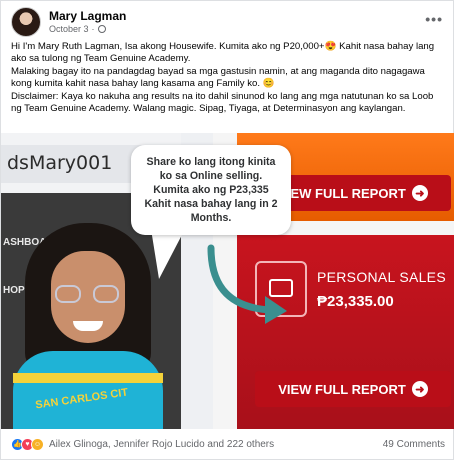  I want to click on personal-sales-label: PERSONAL SALES, so click(381, 277).